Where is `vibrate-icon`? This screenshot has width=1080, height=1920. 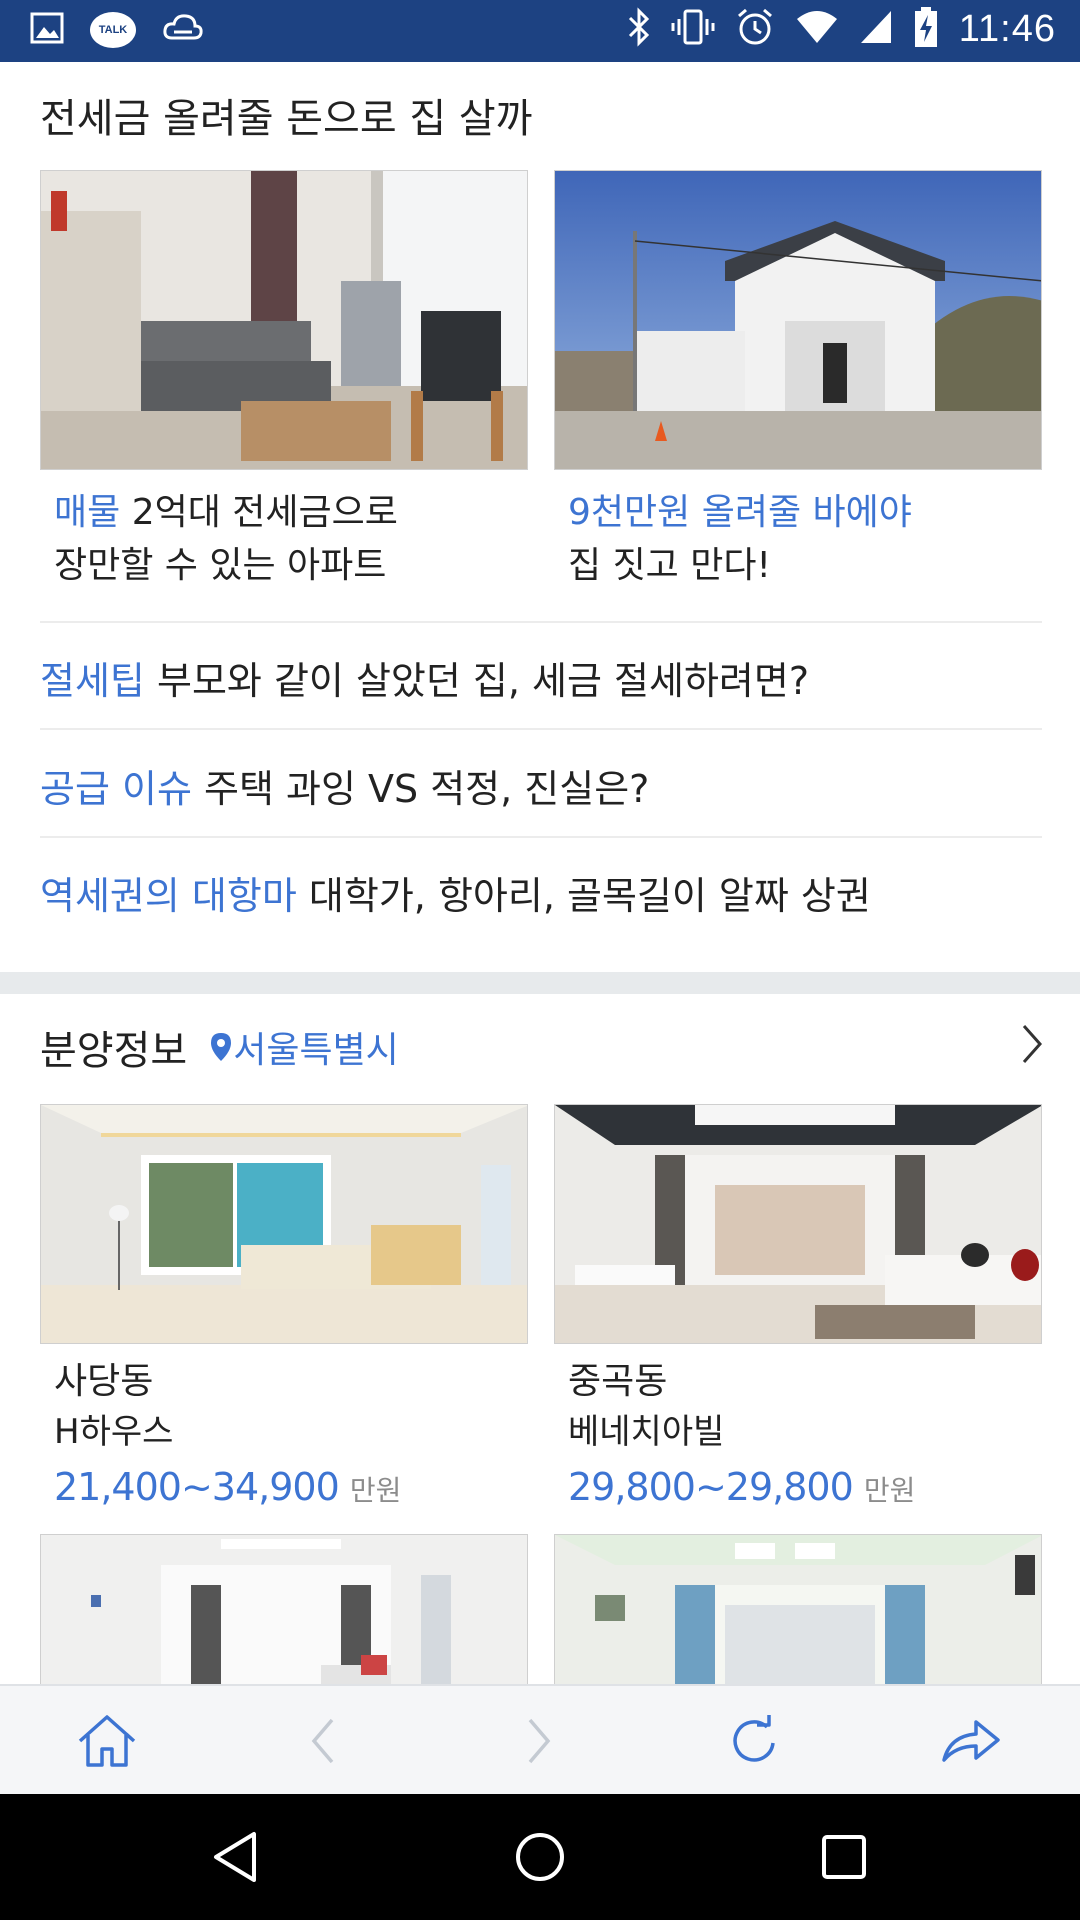 vibrate-icon is located at coordinates (693, 29).